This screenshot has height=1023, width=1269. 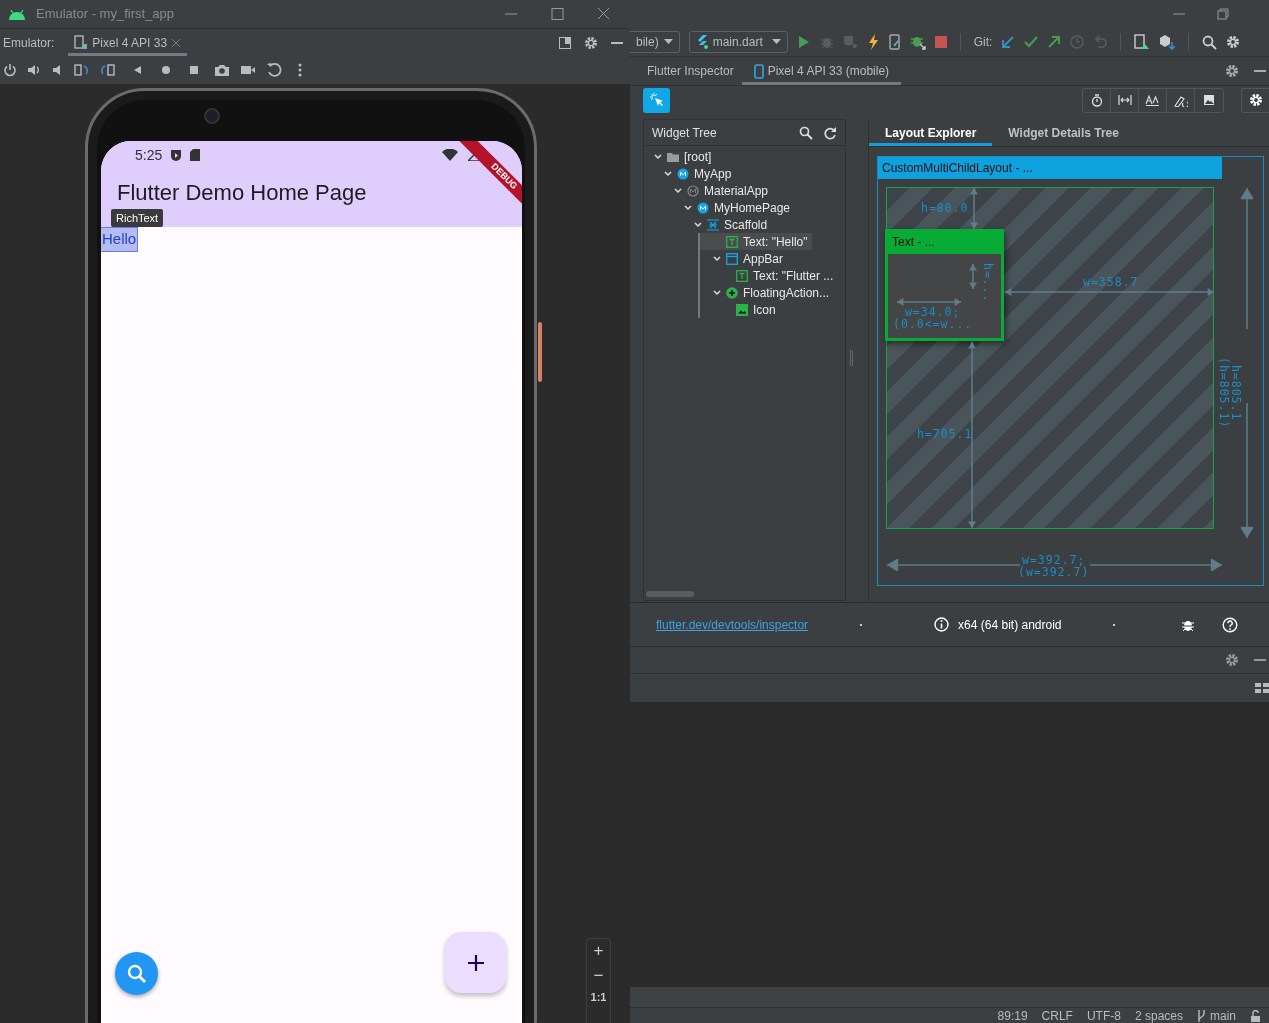 What do you see at coordinates (983, 42) in the screenshot?
I see `git-label: Git:` at bounding box center [983, 42].